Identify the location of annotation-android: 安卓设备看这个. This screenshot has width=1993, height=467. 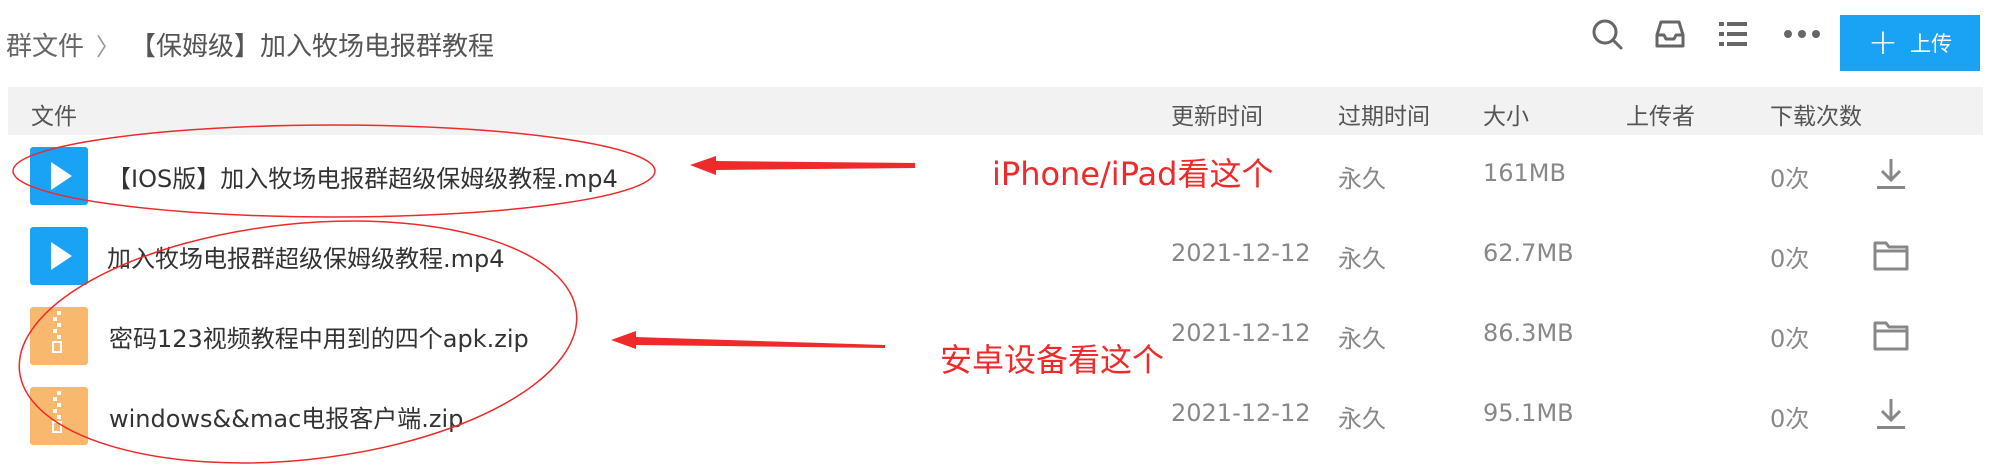
(1052, 360).